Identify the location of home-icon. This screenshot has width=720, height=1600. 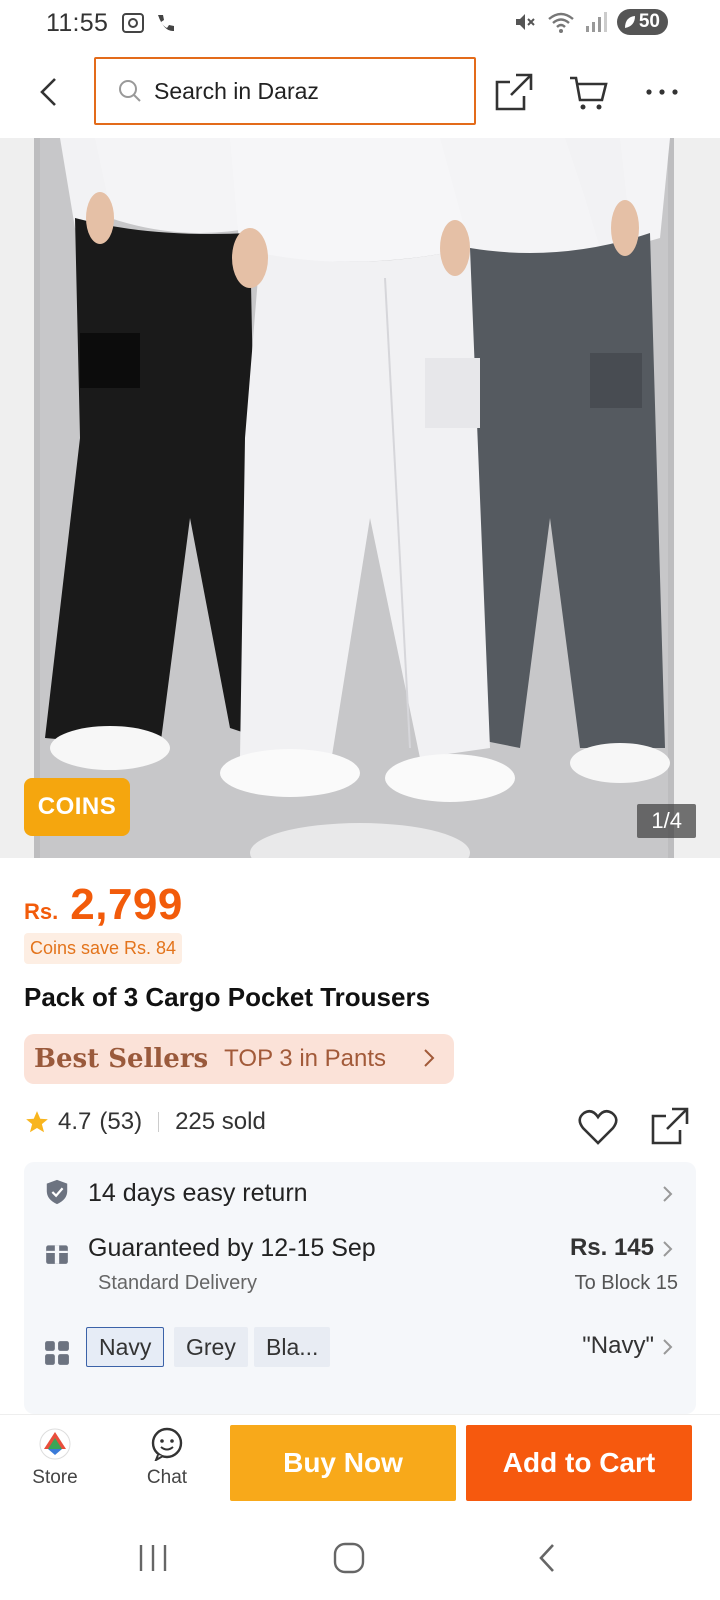
(349, 1558).